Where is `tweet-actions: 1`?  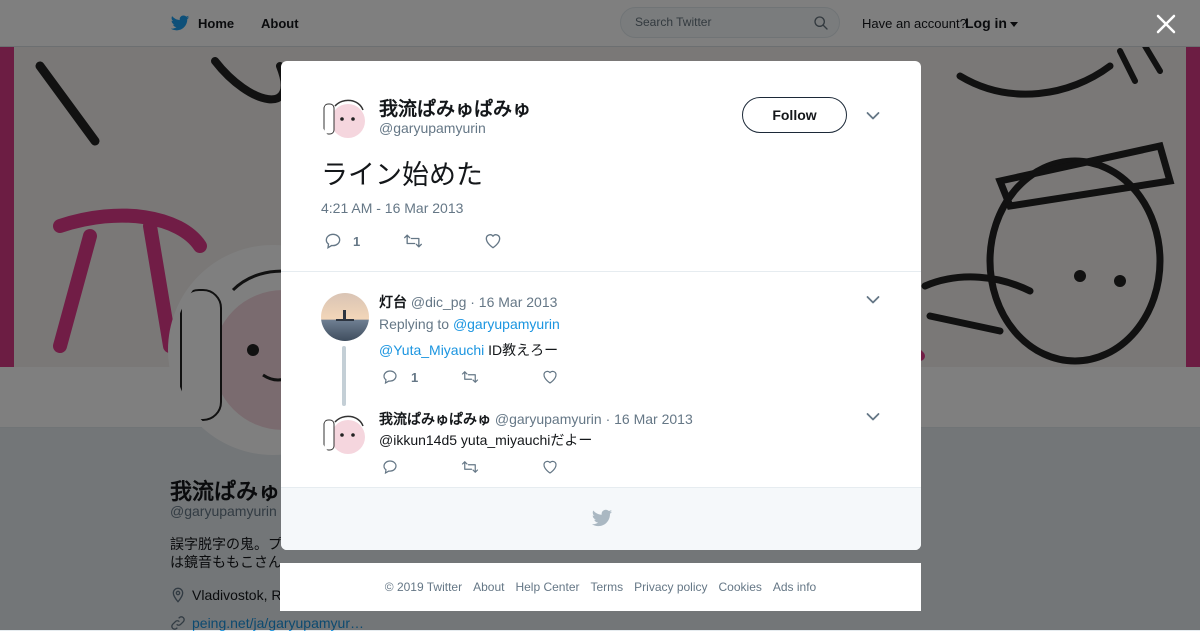
tweet-actions: 1 is located at coordinates (418, 241).